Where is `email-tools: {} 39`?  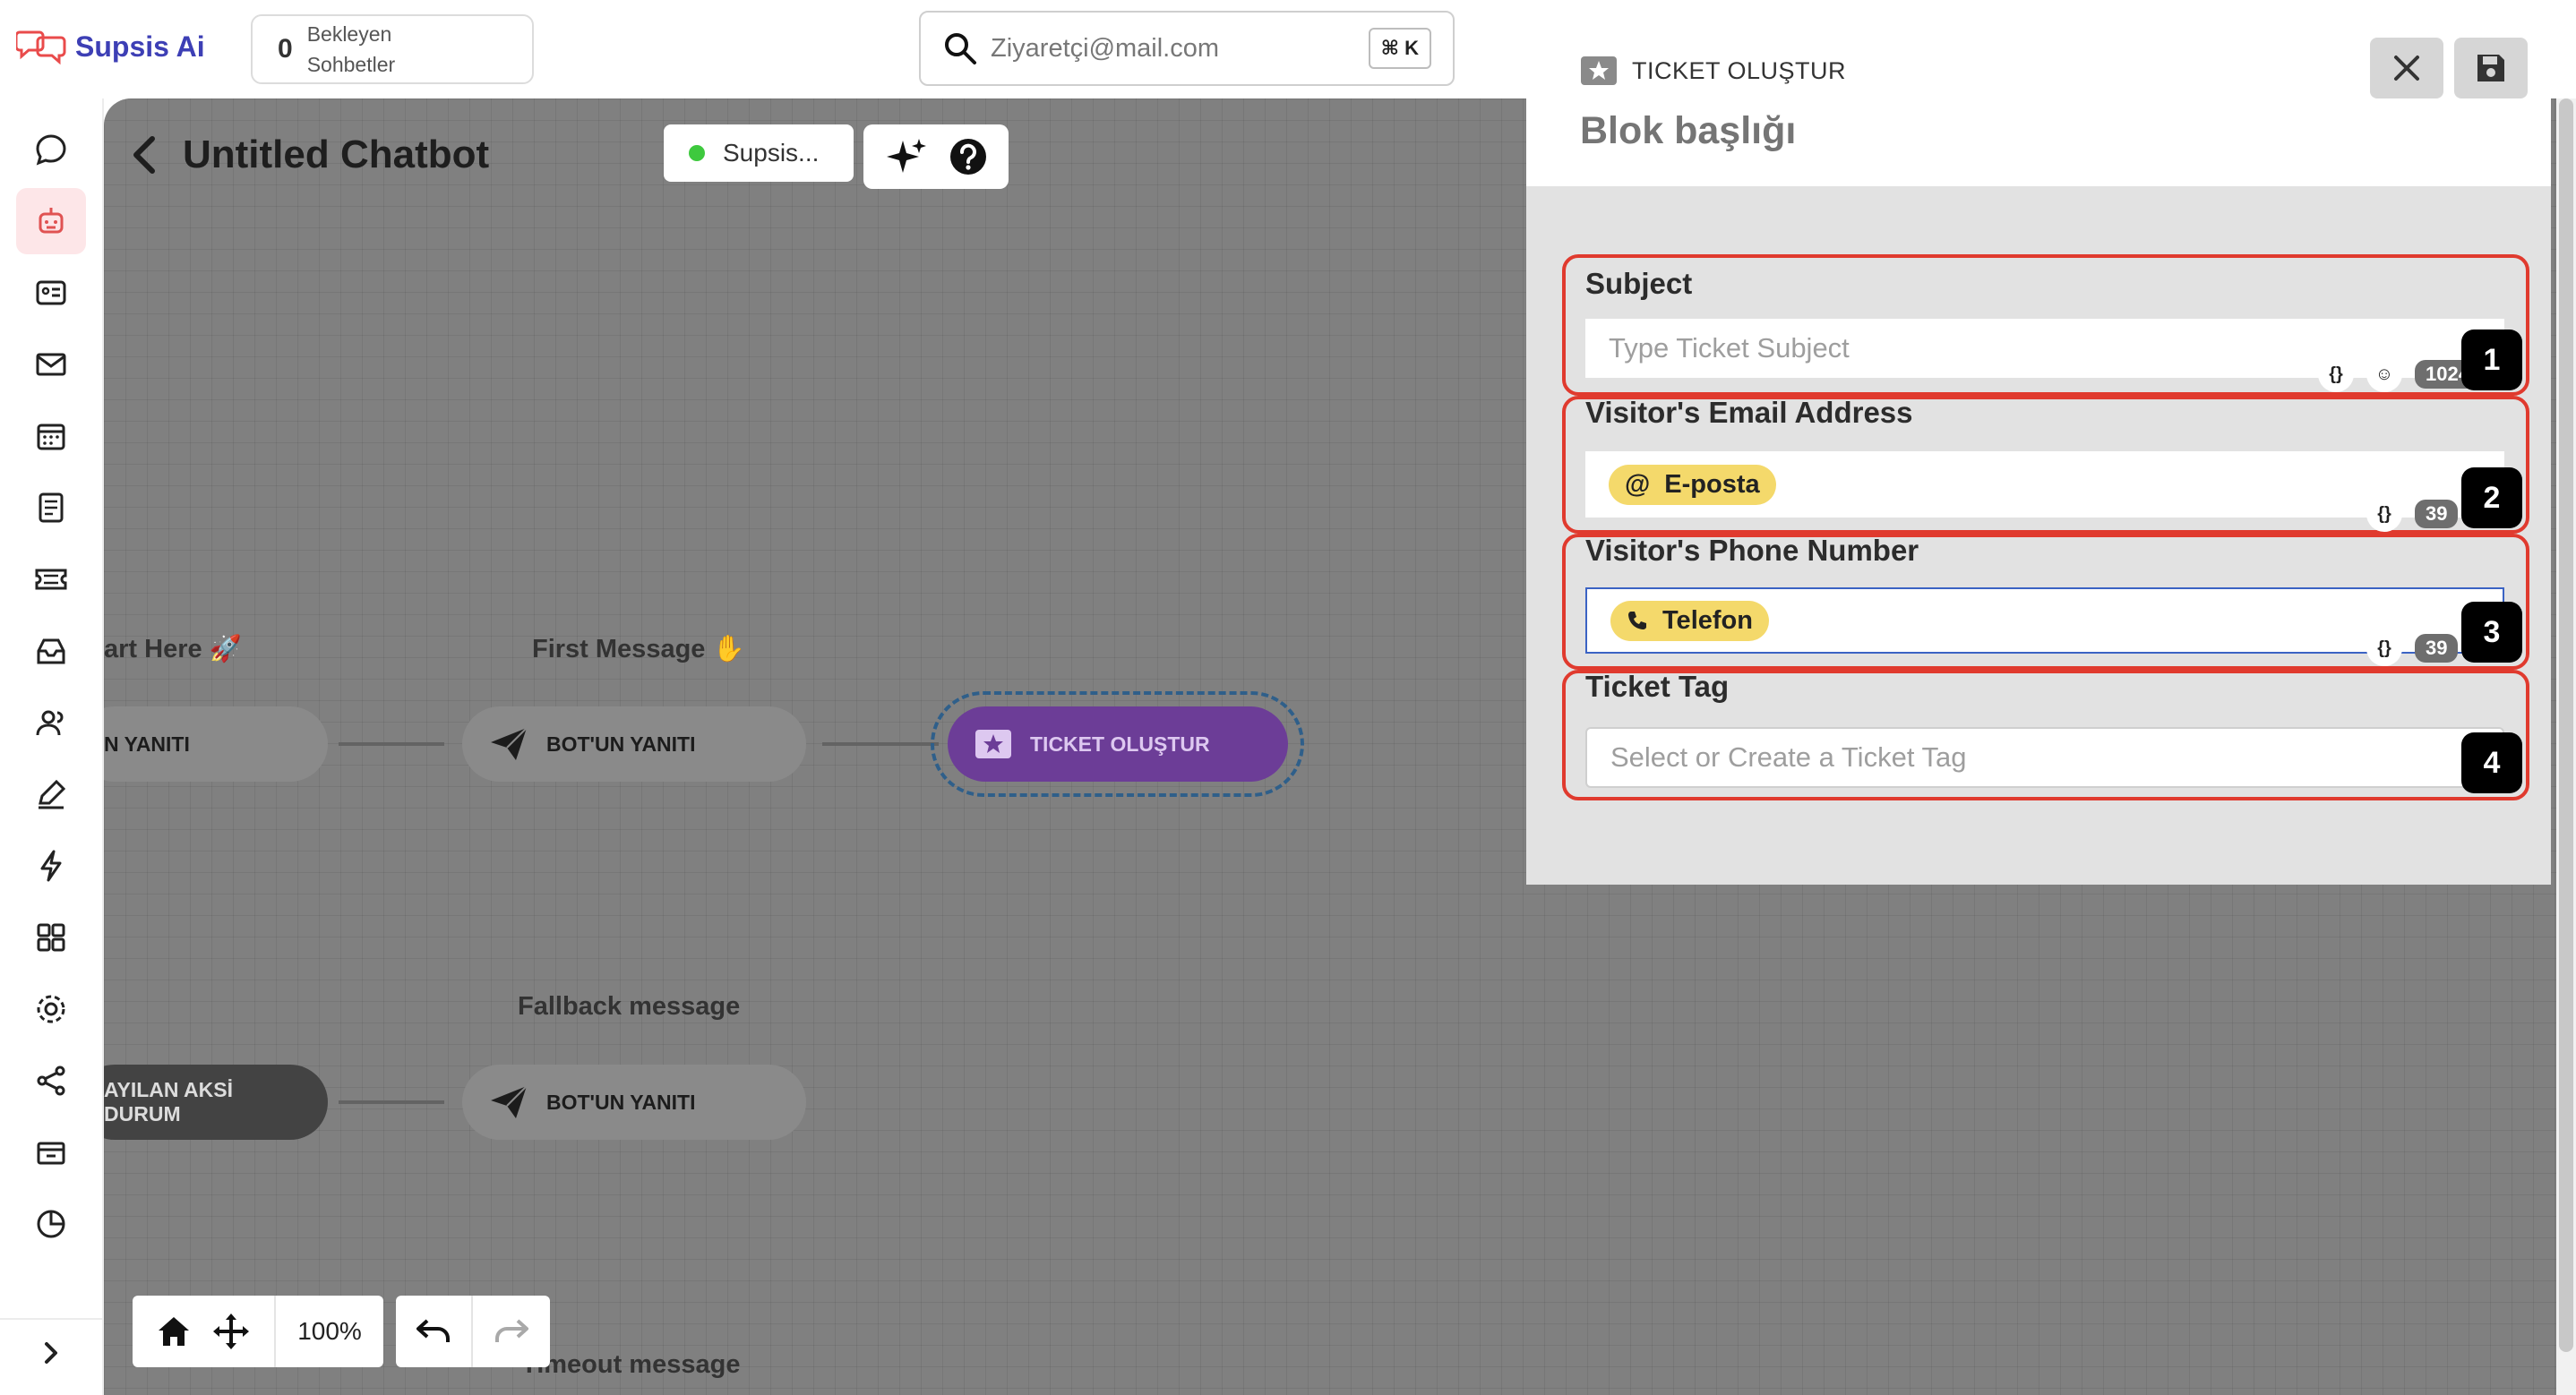
email-tools: {} 39 is located at coordinates (2412, 514).